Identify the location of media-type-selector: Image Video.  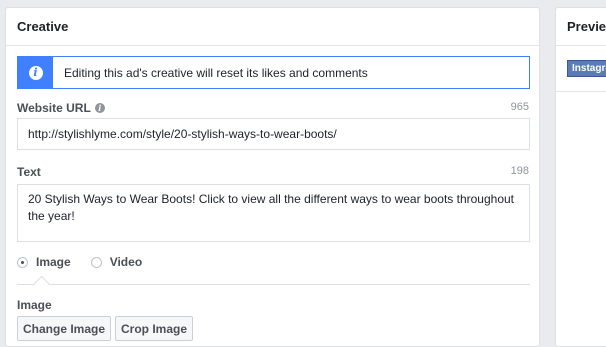
(79, 262).